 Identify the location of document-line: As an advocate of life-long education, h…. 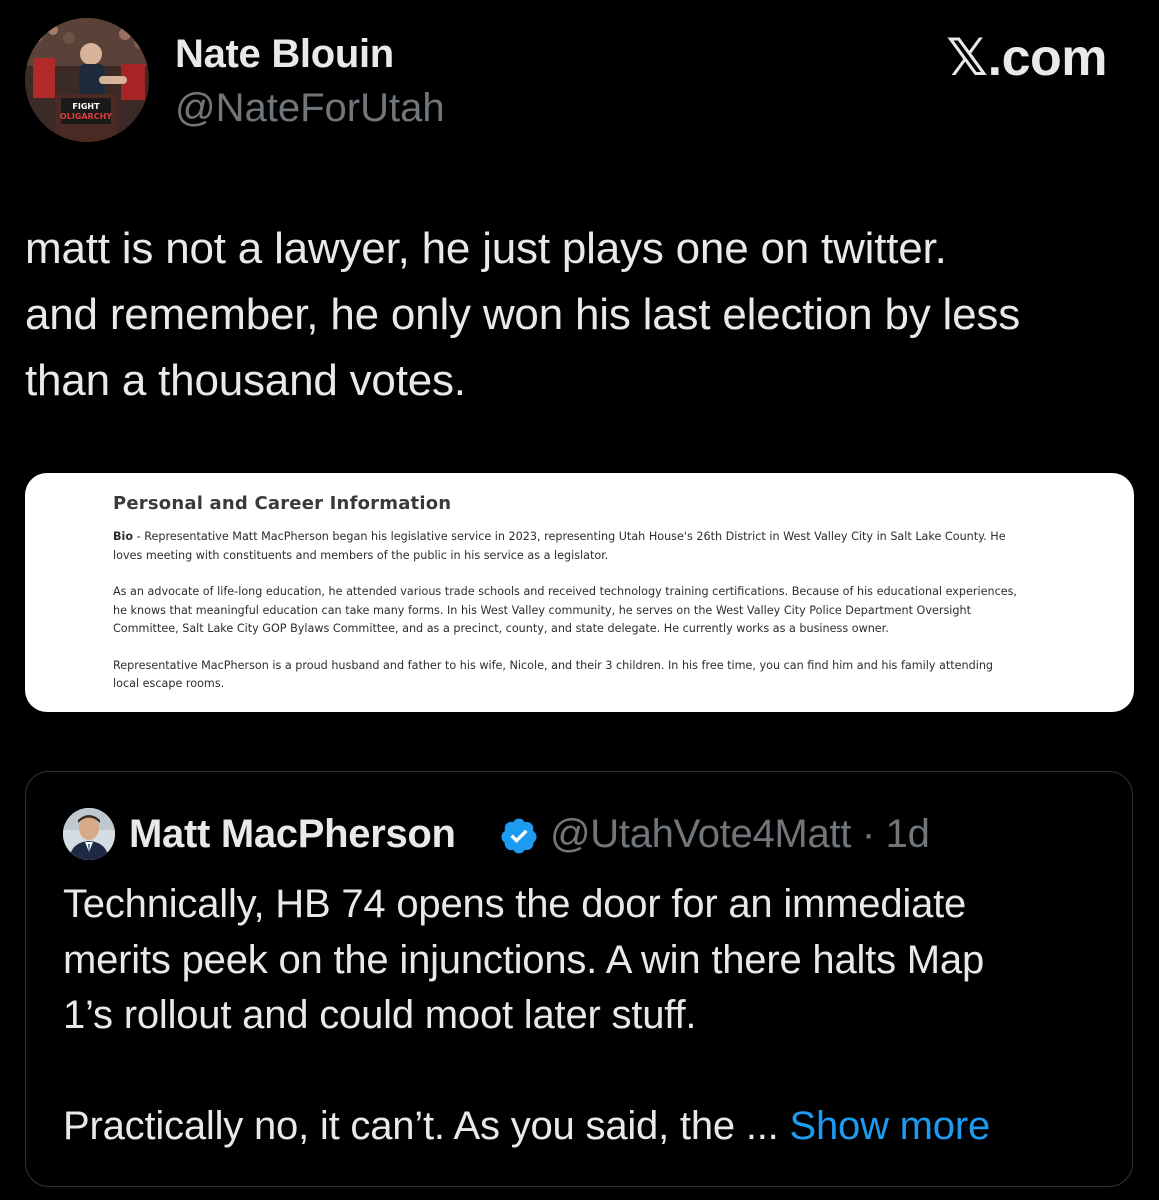
(565, 591).